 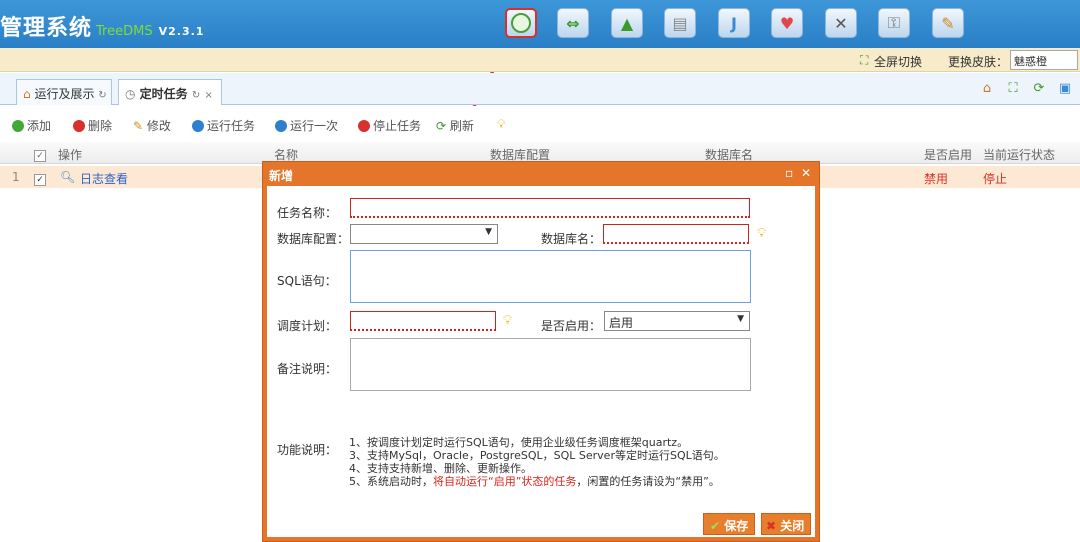 I want to click on enabled-select-value: 启用, so click(x=621, y=323).